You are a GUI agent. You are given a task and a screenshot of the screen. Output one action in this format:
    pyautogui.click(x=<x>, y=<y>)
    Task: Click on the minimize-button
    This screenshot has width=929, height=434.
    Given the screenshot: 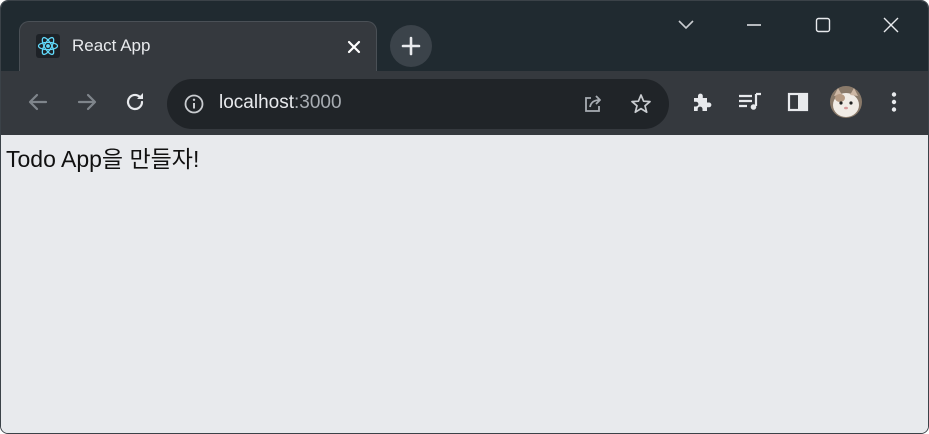 What is the action you would take?
    pyautogui.click(x=754, y=25)
    